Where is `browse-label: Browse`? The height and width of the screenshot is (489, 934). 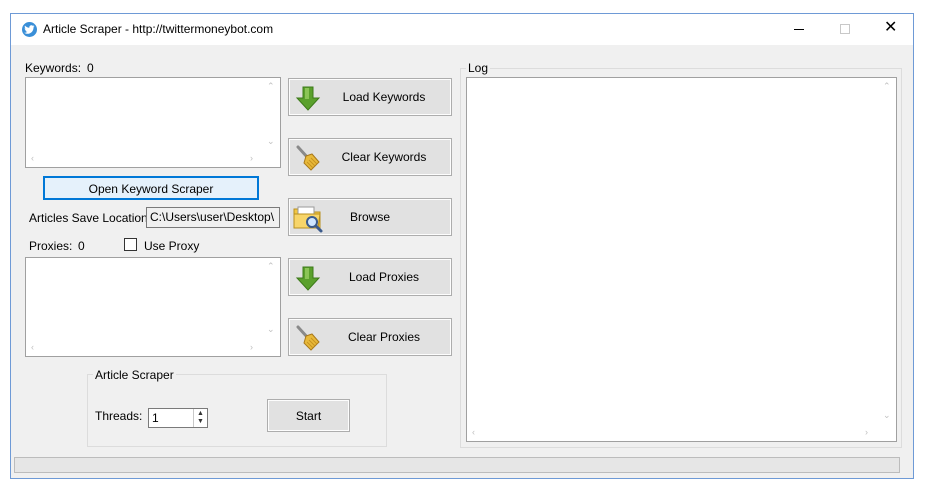
browse-label: Browse is located at coordinates (369, 217).